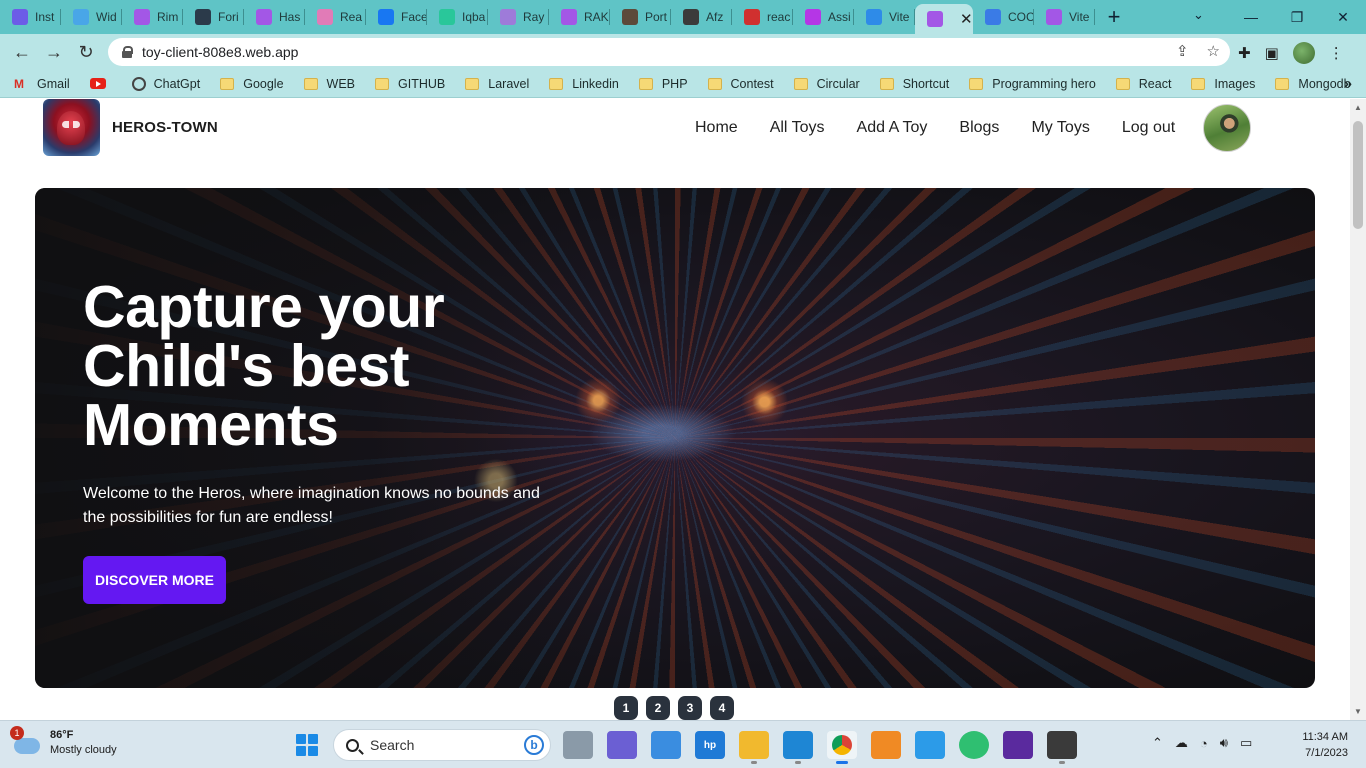 The height and width of the screenshot is (768, 1366). Describe the element at coordinates (22, 52) in the screenshot. I see `back-arrow-icon: ←` at that location.